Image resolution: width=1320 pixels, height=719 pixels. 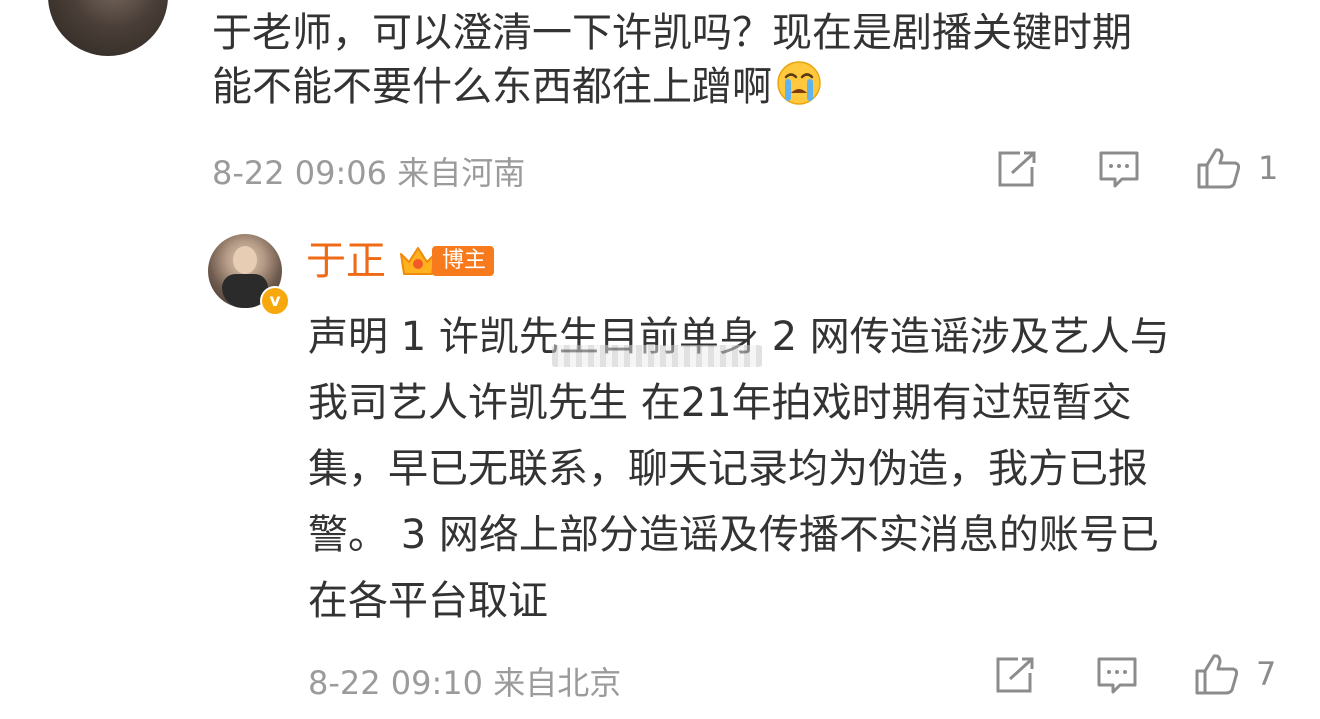 I want to click on host-badge: 博主, so click(x=446, y=261).